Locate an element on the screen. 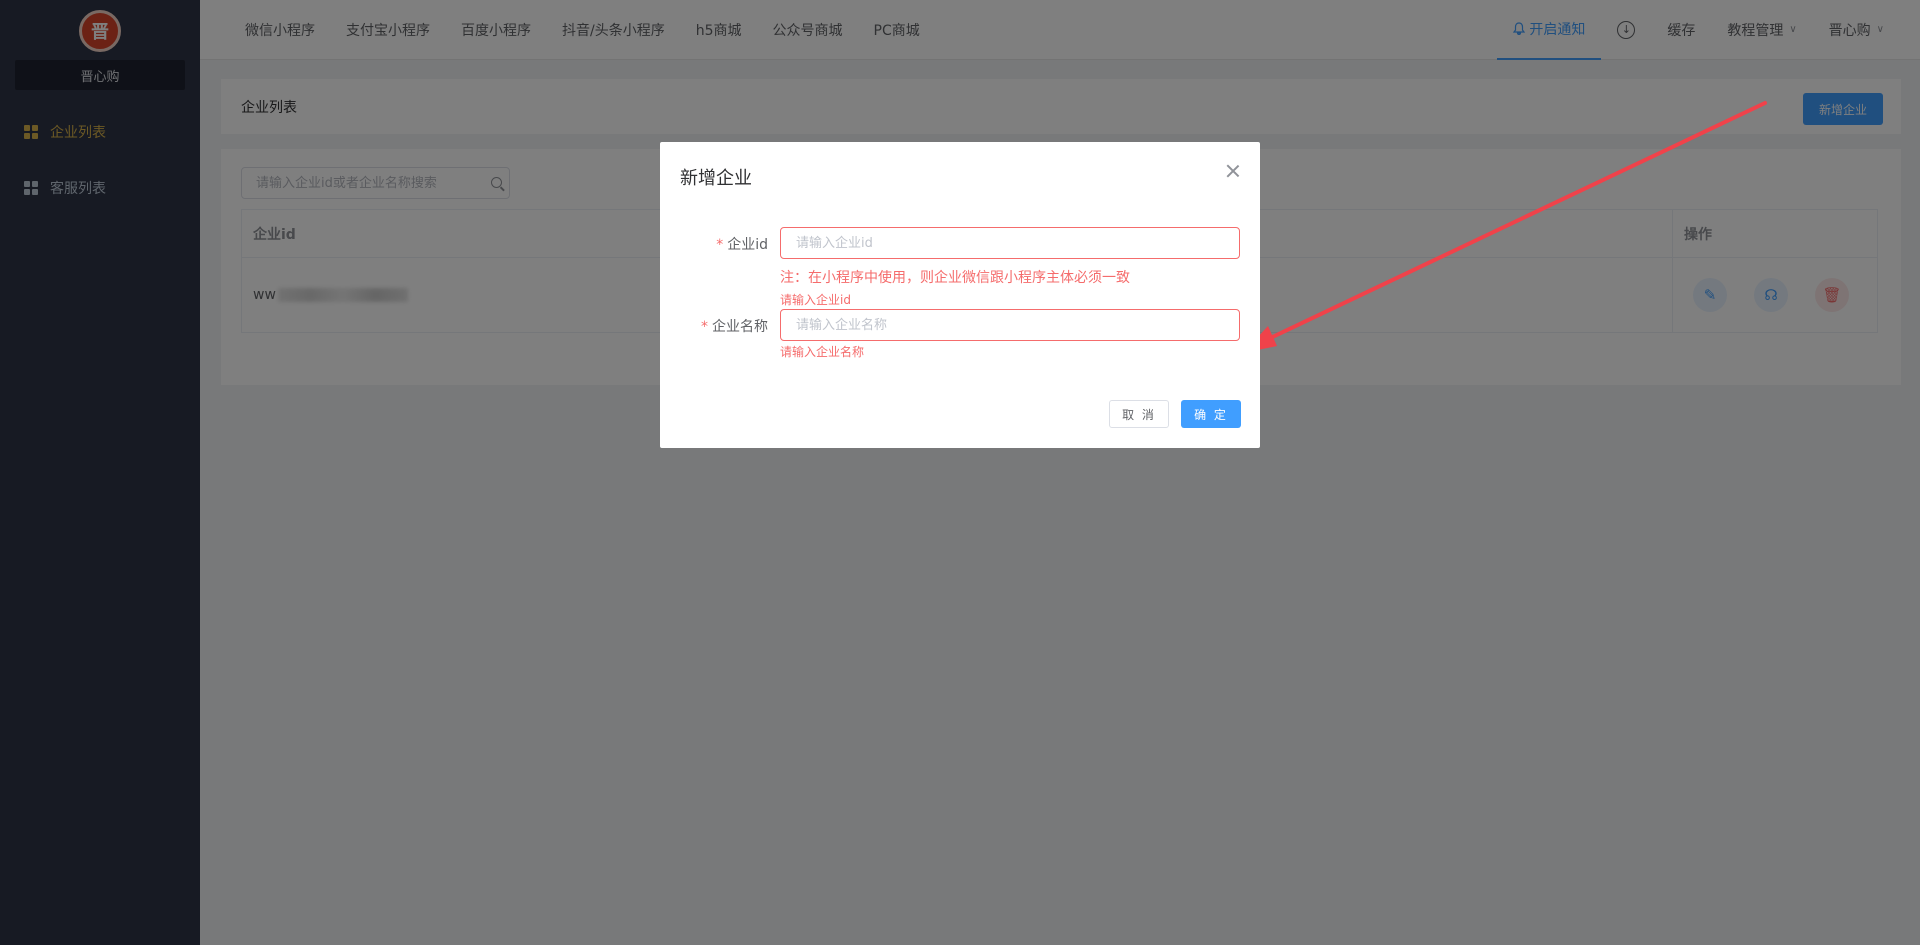 The image size is (1920, 945). usage-note: 注：在小程序中使用，则企业微信跟小程序主体必须一致 is located at coordinates (955, 278).